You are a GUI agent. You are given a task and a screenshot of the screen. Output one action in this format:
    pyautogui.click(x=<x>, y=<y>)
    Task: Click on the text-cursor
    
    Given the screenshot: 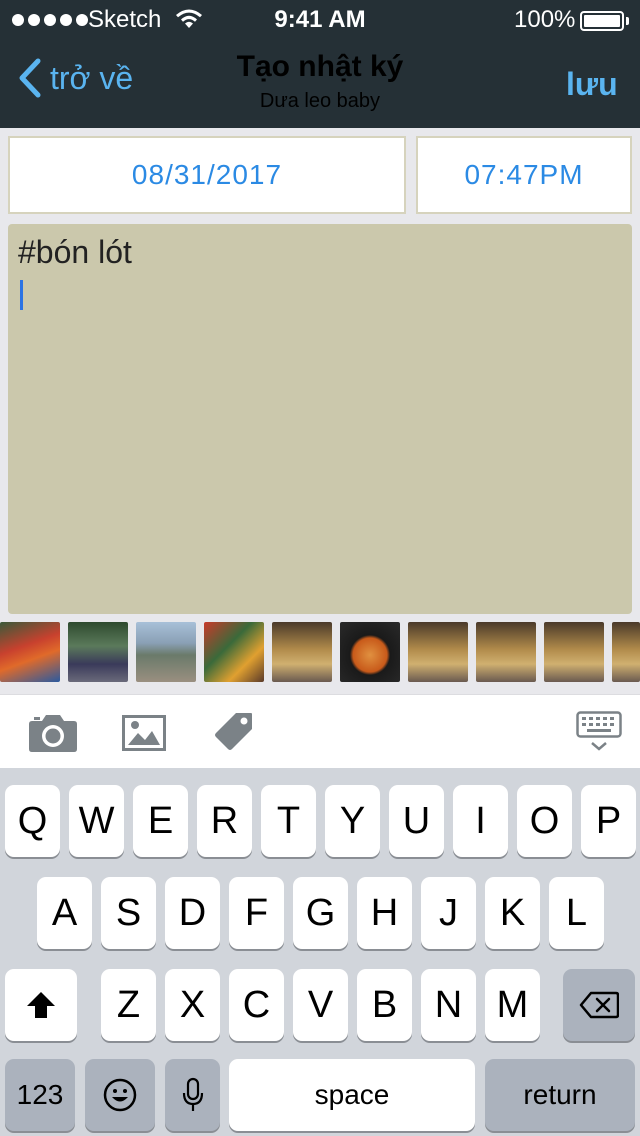 What is the action you would take?
    pyautogui.click(x=21, y=295)
    